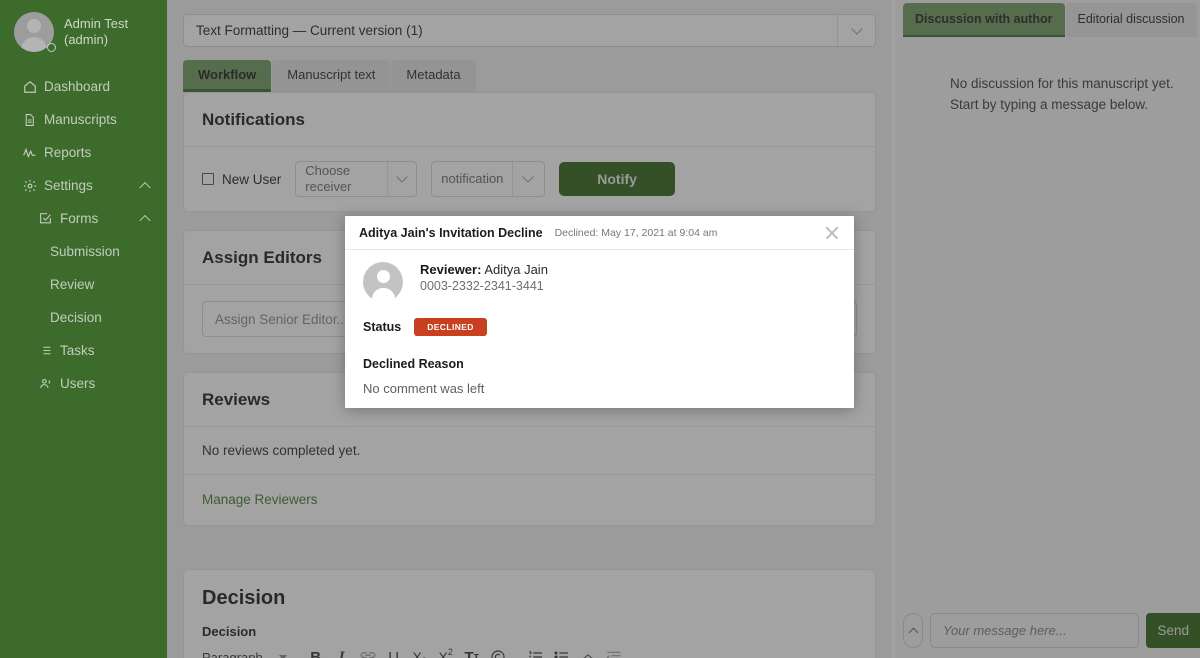  Describe the element at coordinates (86, 39) in the screenshot. I see `sidebar-user-name-line2: (admin)` at that location.